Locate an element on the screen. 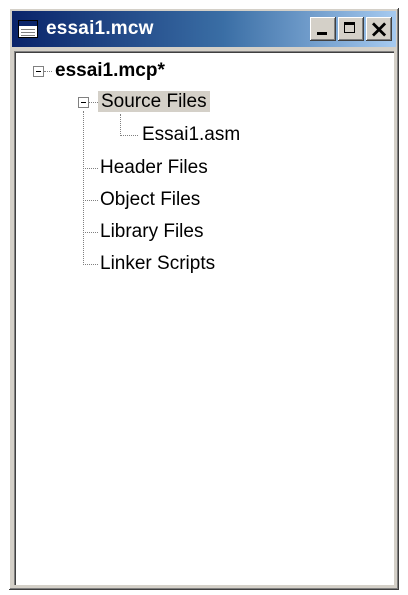 The height and width of the screenshot is (595, 408). tree-folder-label: Source Files is located at coordinates (154, 101).